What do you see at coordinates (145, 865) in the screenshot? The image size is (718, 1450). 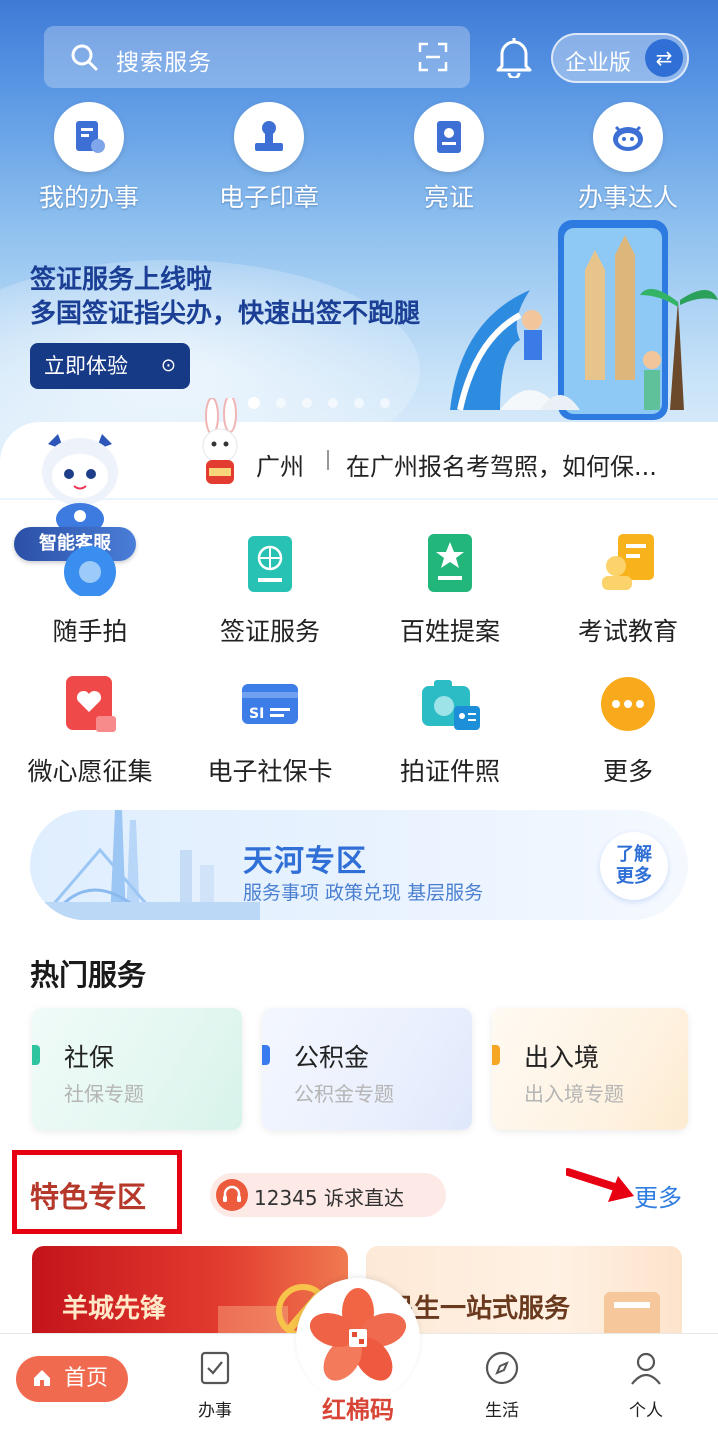 I see `skyline-illustration` at bounding box center [145, 865].